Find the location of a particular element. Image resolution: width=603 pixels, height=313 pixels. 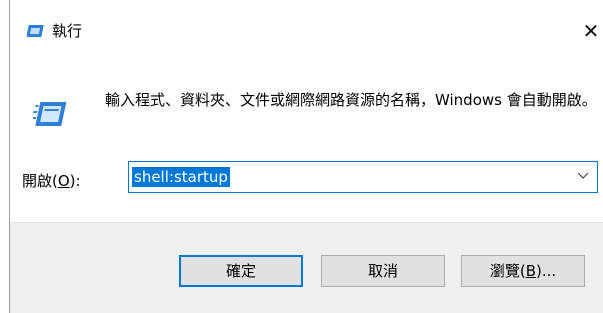

instruction-text: 輸入程式、資料夾、文件或網際網路資源的名稱，Windows 會自動開啟。 is located at coordinates (351, 100).